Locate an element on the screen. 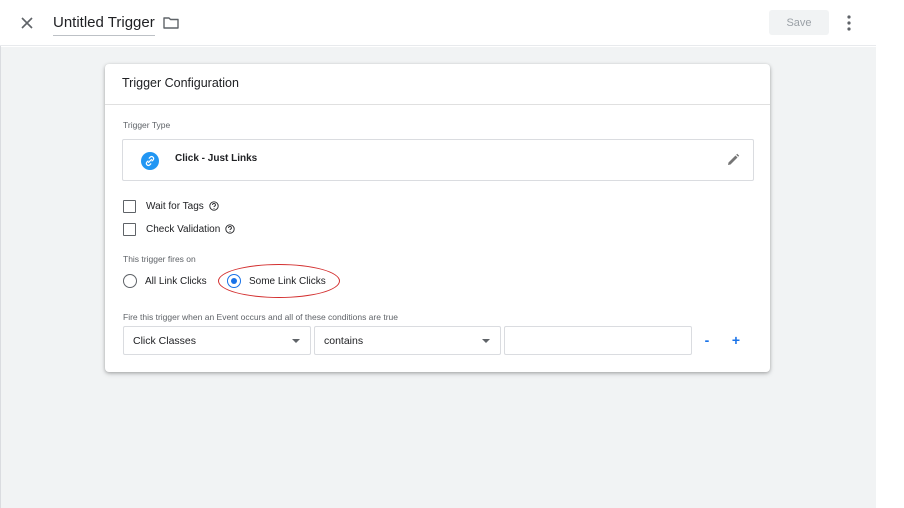  condition-variable-value: Click Classes is located at coordinates (165, 341).